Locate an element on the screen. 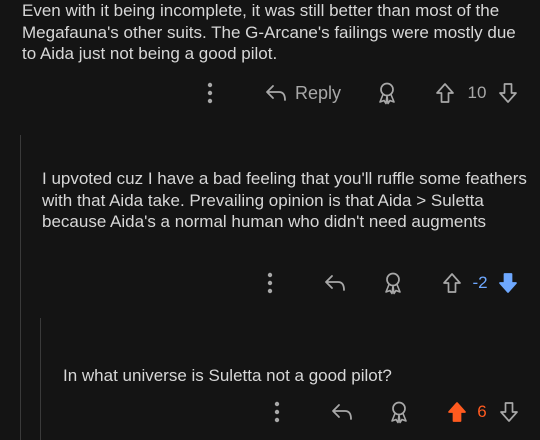 The width and height of the screenshot is (540, 440). downvote-button-active is located at coordinates (508, 283).